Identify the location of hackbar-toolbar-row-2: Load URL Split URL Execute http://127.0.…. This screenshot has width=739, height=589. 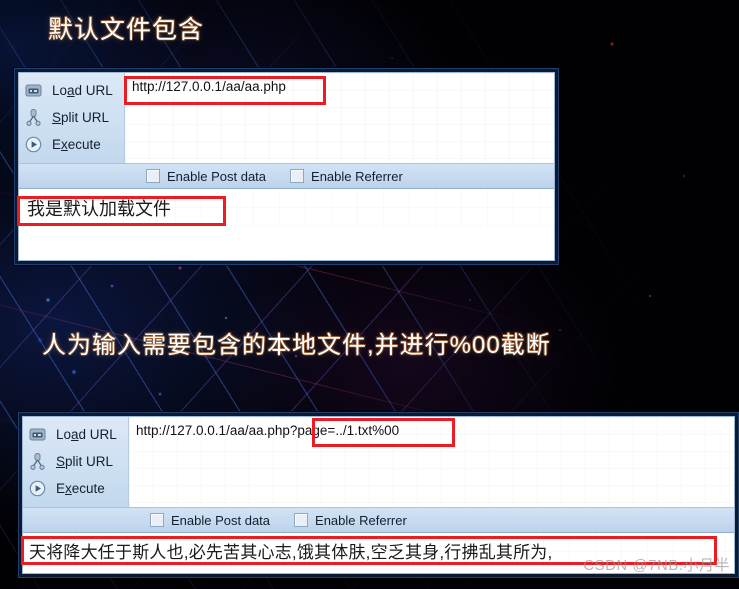
(378, 462).